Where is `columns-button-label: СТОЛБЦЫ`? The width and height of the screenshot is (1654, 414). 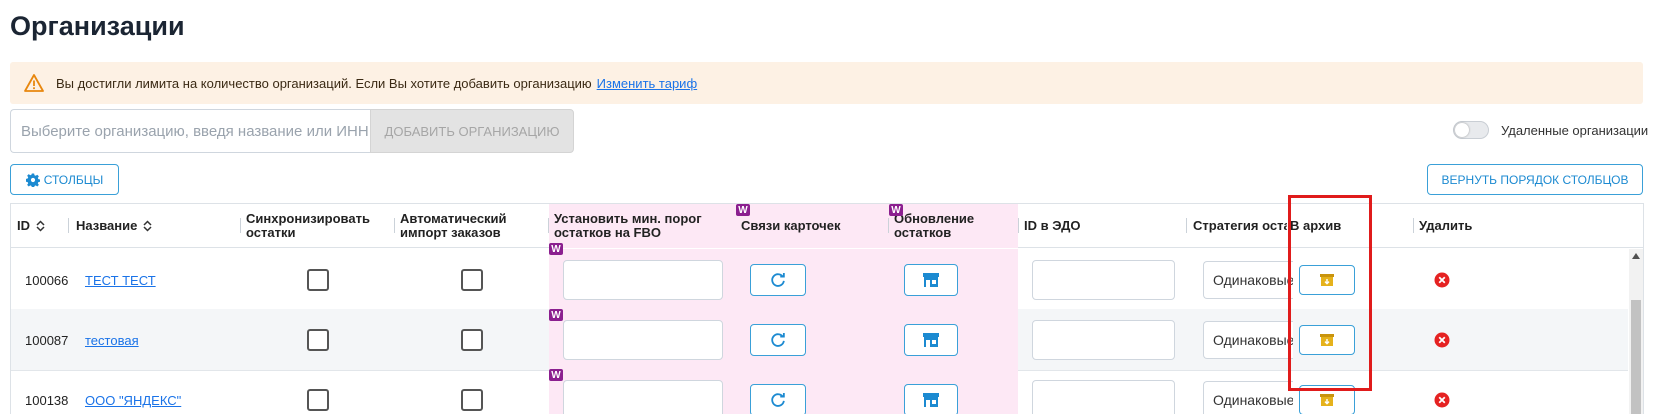 columns-button-label: СТОЛБЦЫ is located at coordinates (73, 179).